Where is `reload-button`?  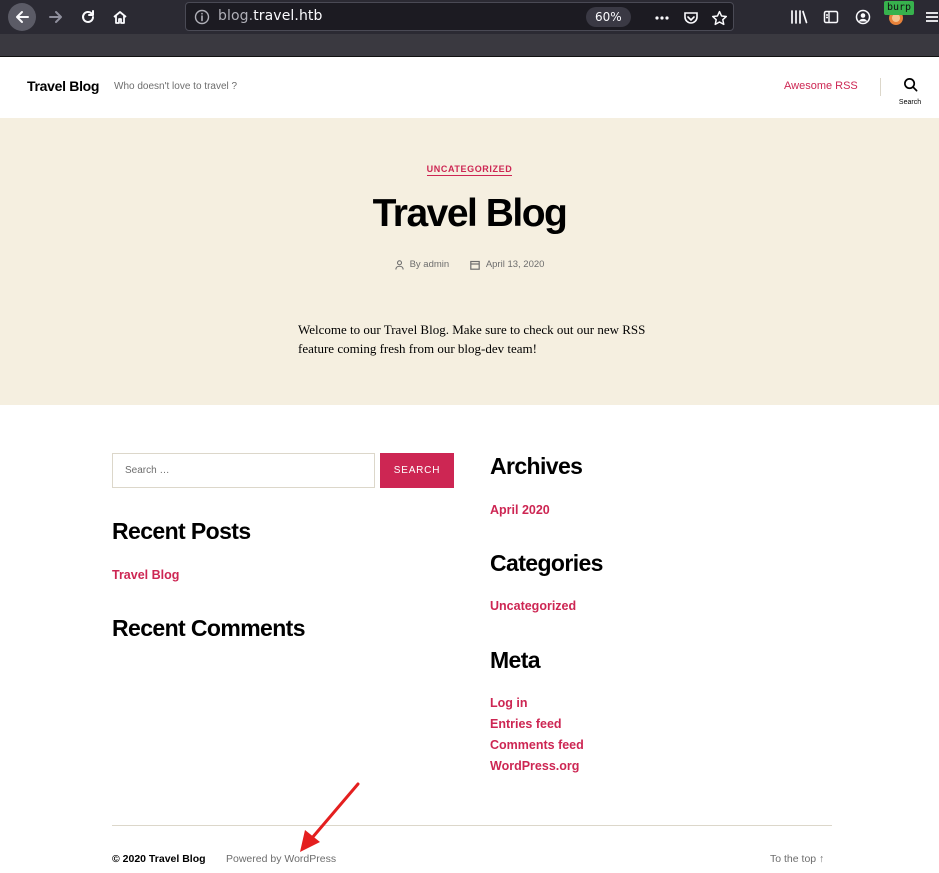
reload-button is located at coordinates (88, 17).